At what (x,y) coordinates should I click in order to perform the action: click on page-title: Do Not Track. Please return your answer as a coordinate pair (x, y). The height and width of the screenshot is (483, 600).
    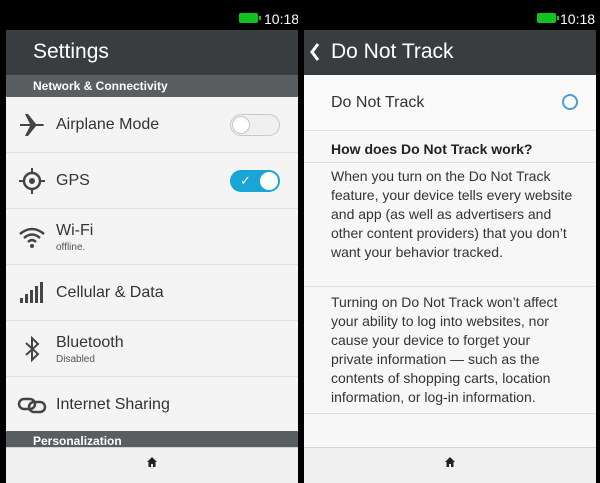
    Looking at the image, I should click on (392, 51).